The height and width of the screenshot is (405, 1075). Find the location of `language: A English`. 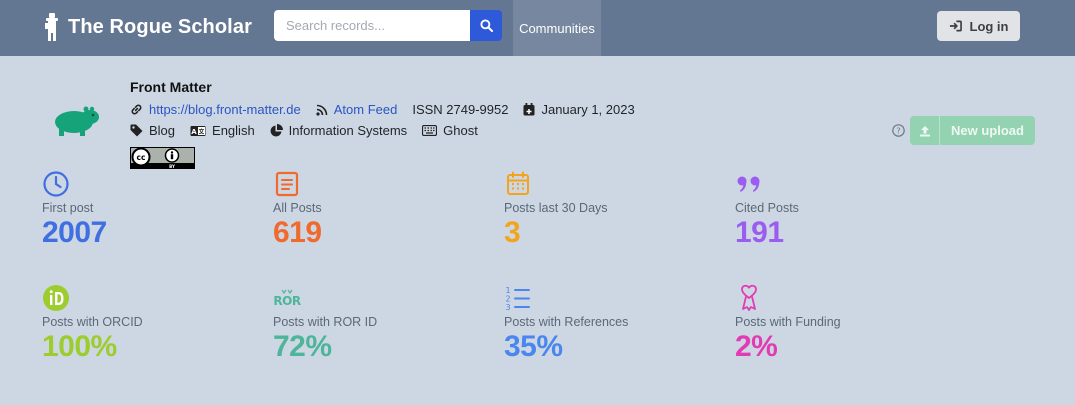

language: A English is located at coordinates (222, 130).